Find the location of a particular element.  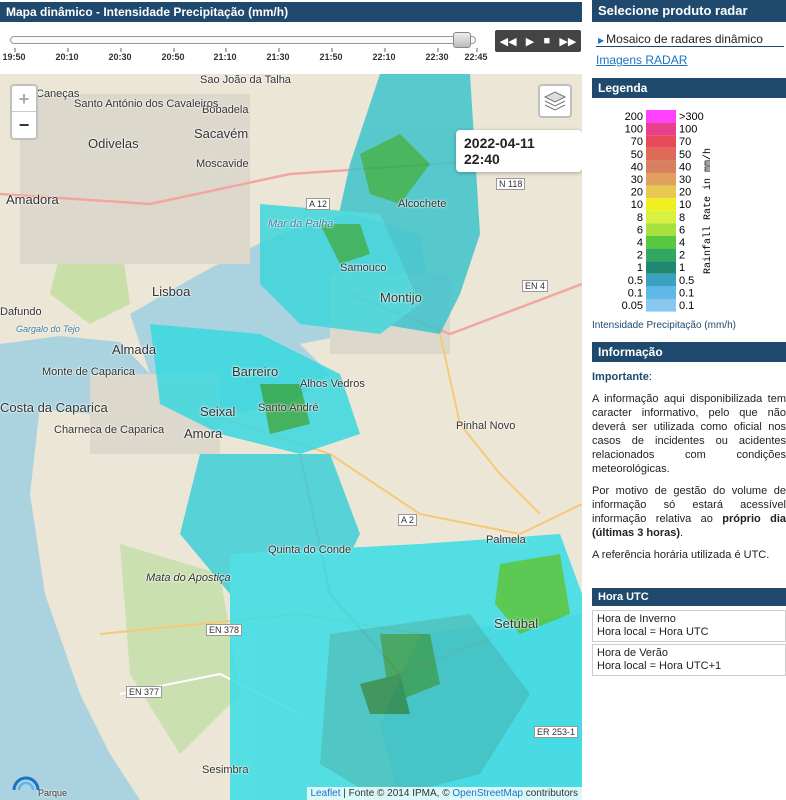

map-label: Gargalo do Tejo is located at coordinates (48, 329).